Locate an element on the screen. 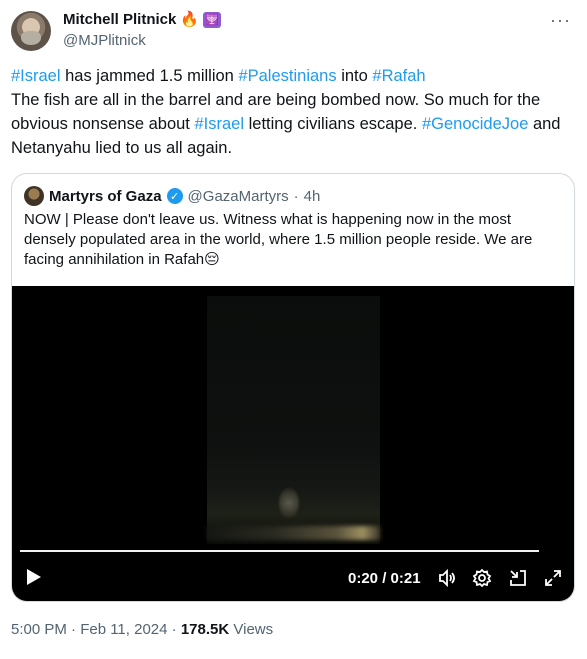  fire-glow is located at coordinates (293, 533).